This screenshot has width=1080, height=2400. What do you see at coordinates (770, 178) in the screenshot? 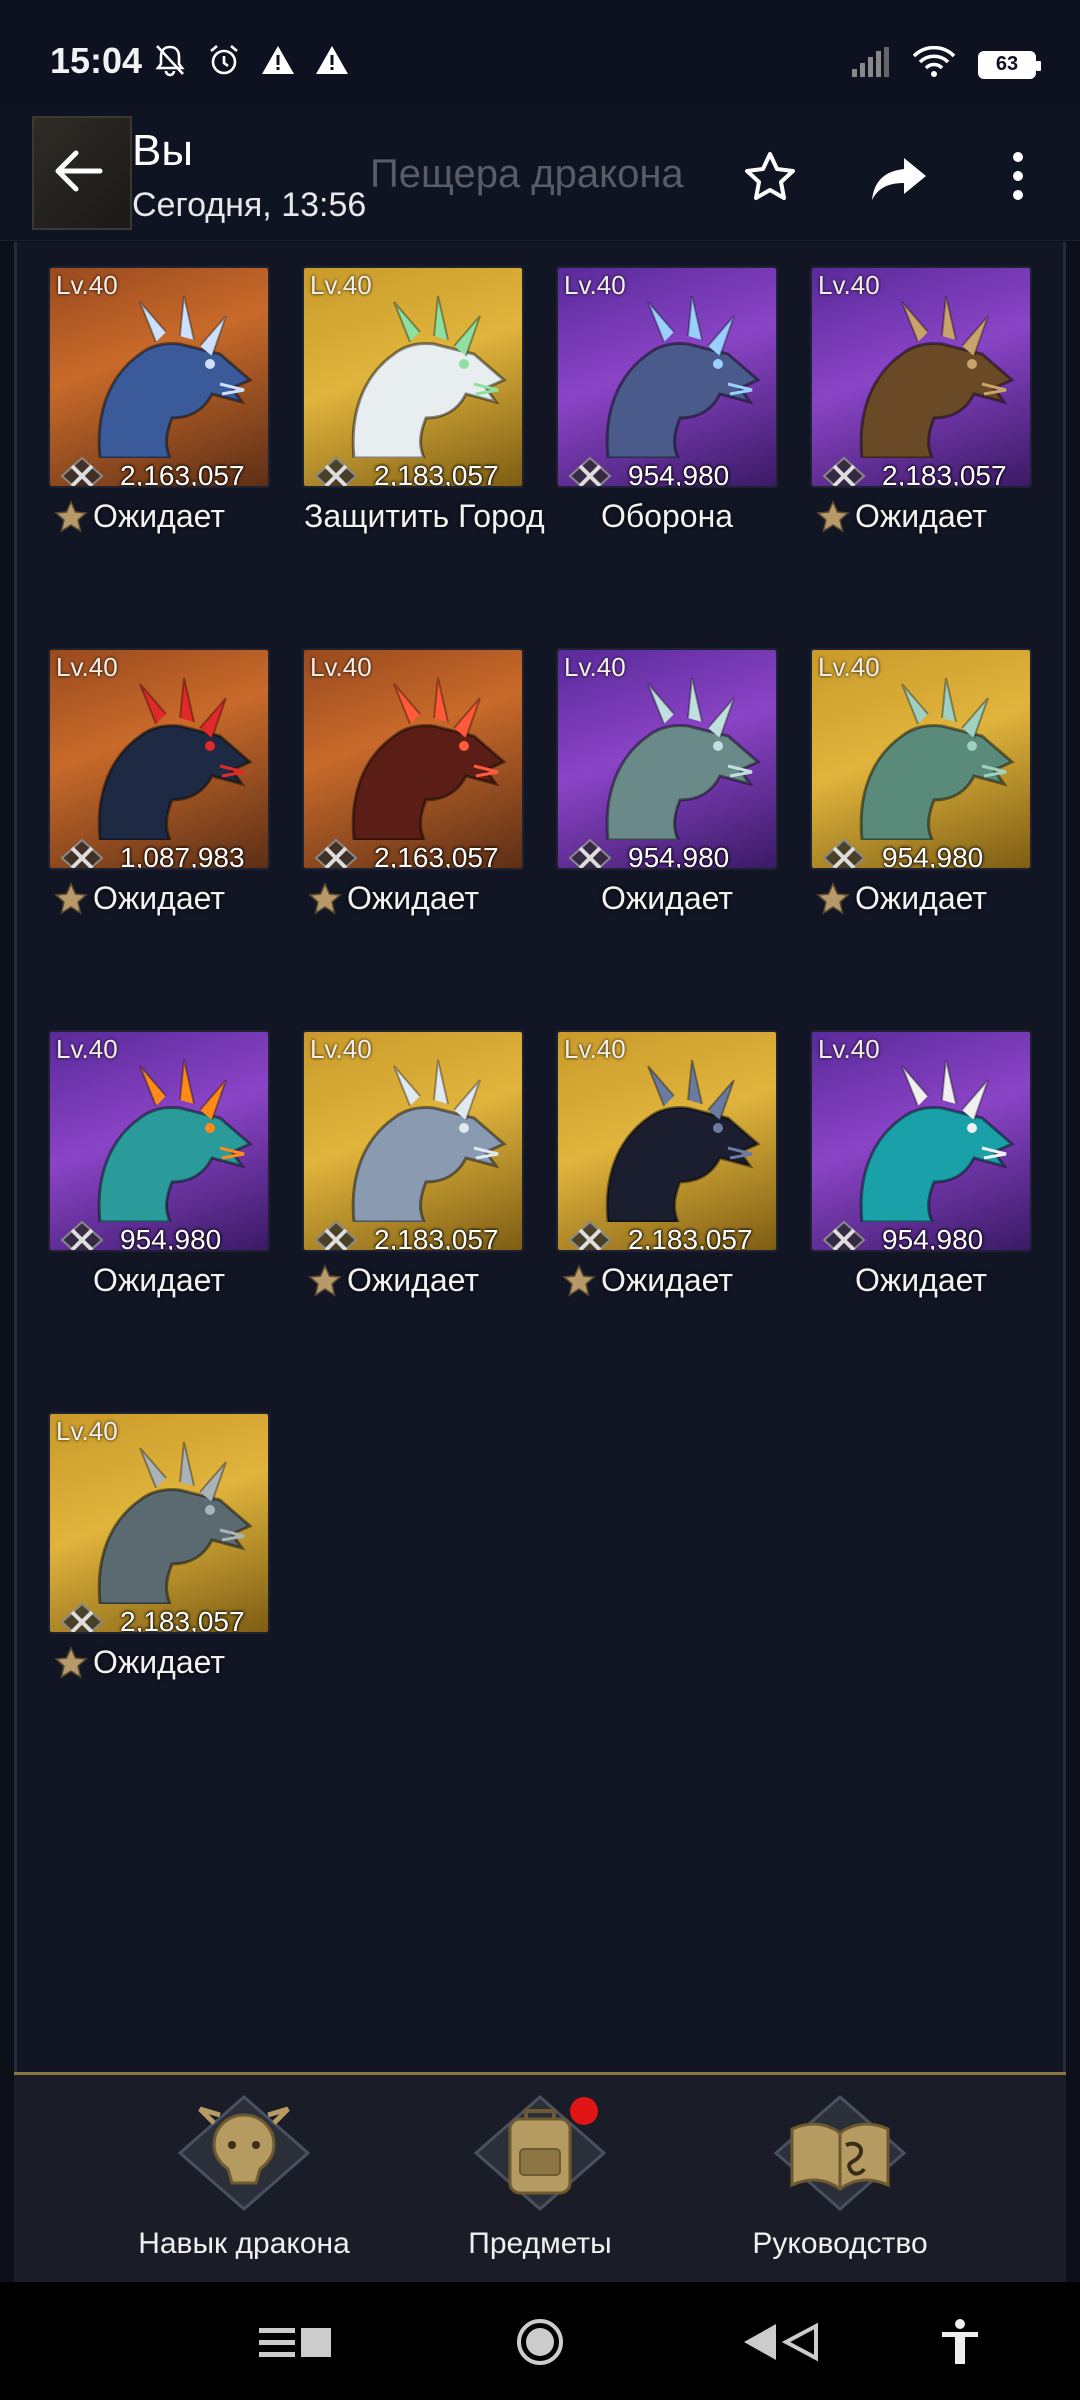
I see `star-button` at bounding box center [770, 178].